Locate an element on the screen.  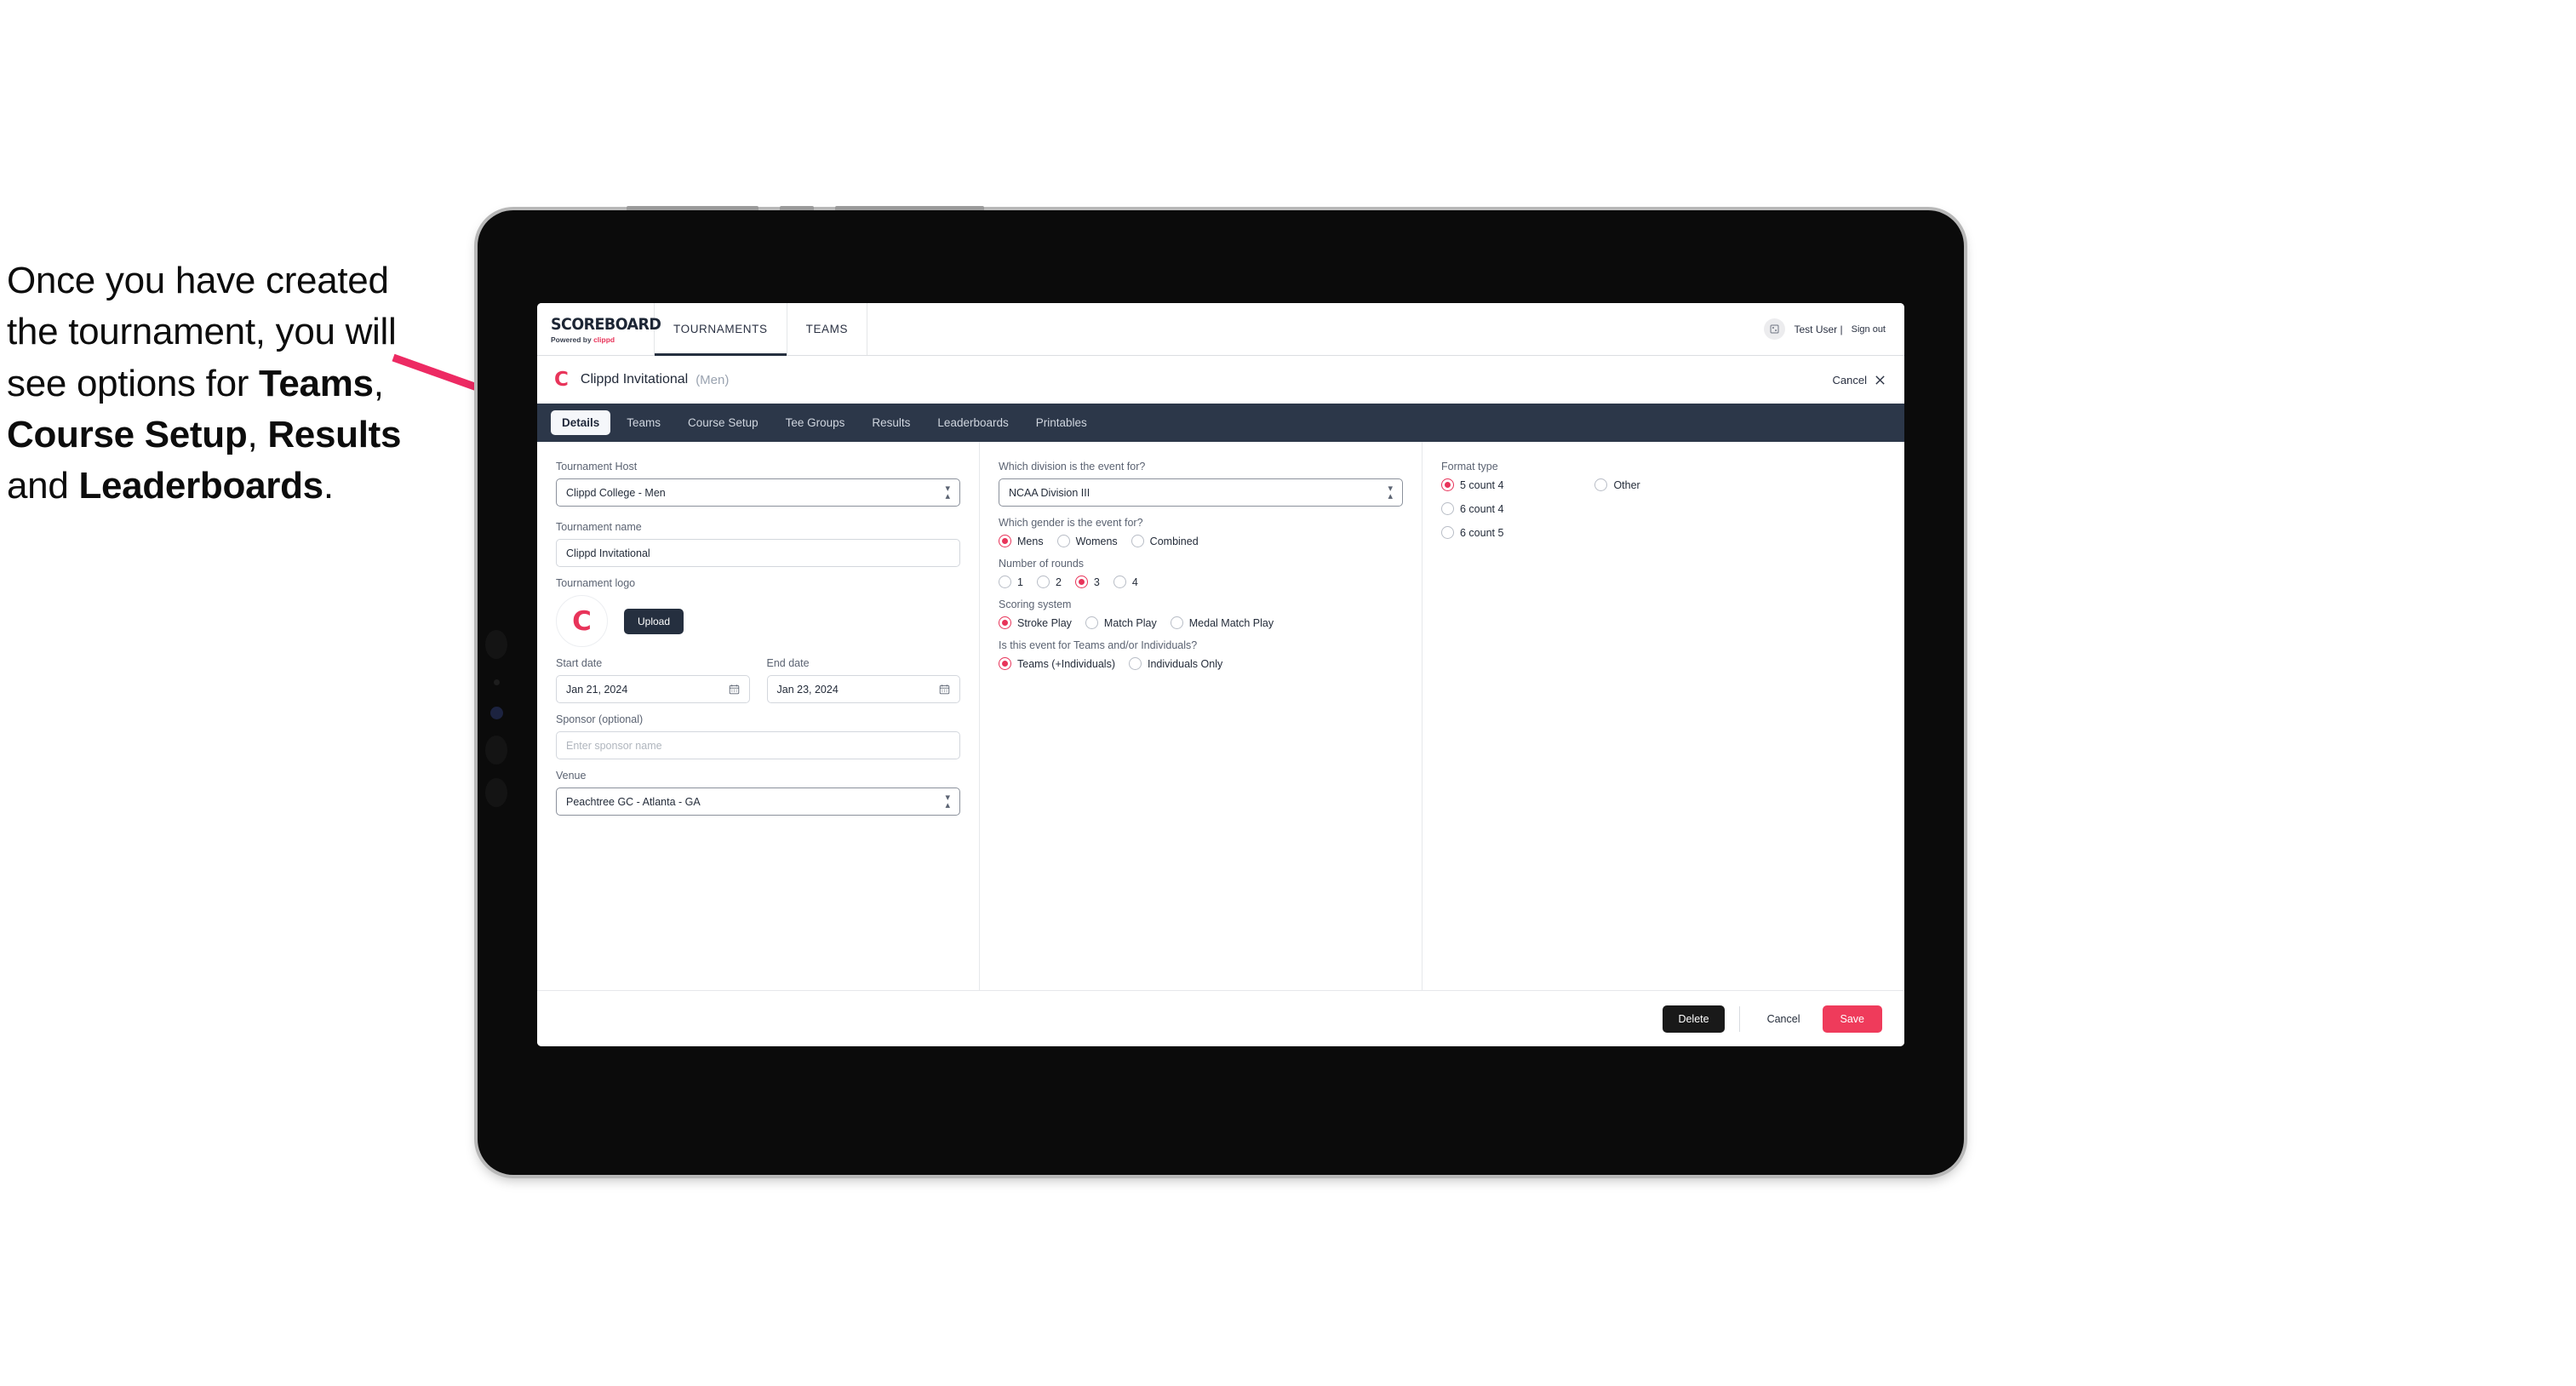
close-icon is located at coordinates (1880, 380).